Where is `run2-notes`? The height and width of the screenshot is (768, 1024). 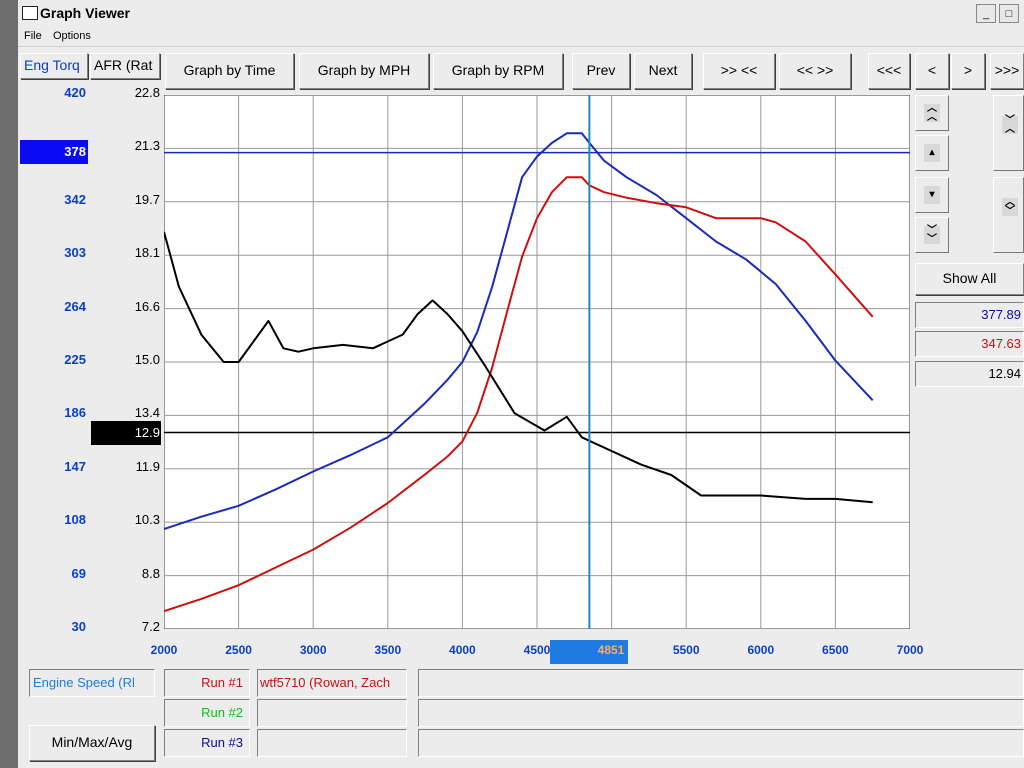 run2-notes is located at coordinates (721, 713).